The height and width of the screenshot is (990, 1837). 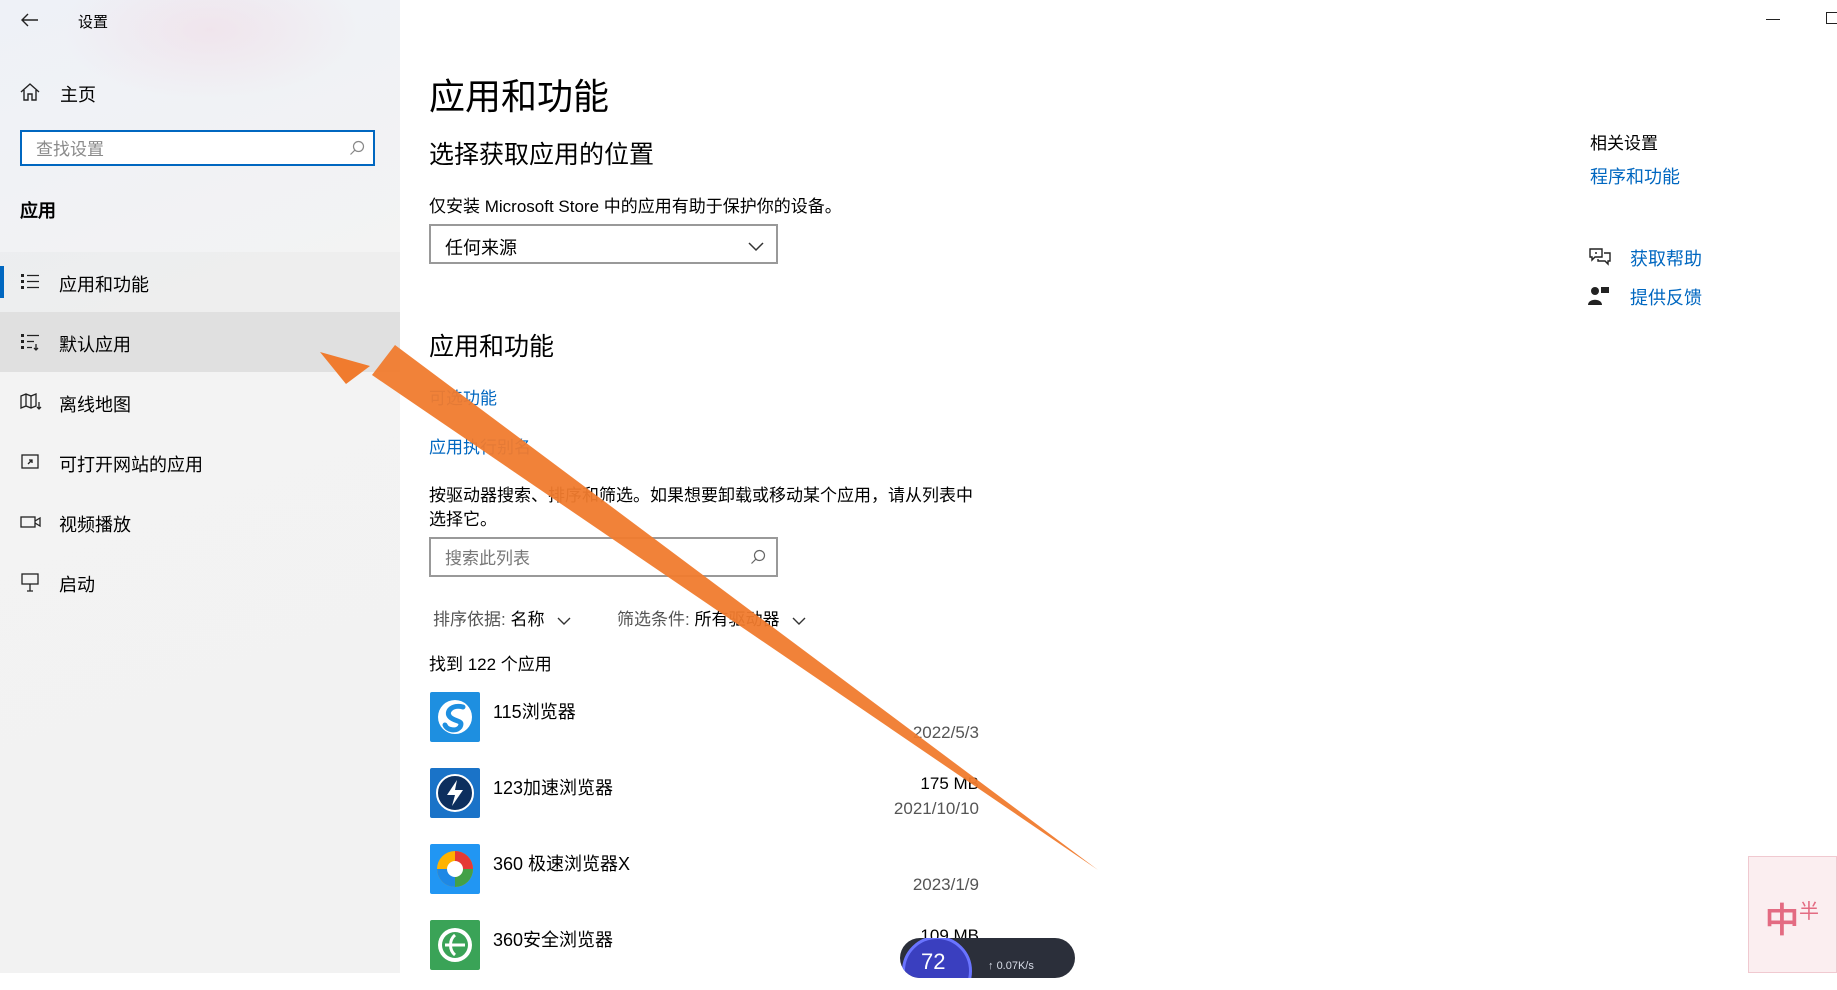 What do you see at coordinates (1624, 143) in the screenshot?
I see `related-settings-heading: 相关设置` at bounding box center [1624, 143].